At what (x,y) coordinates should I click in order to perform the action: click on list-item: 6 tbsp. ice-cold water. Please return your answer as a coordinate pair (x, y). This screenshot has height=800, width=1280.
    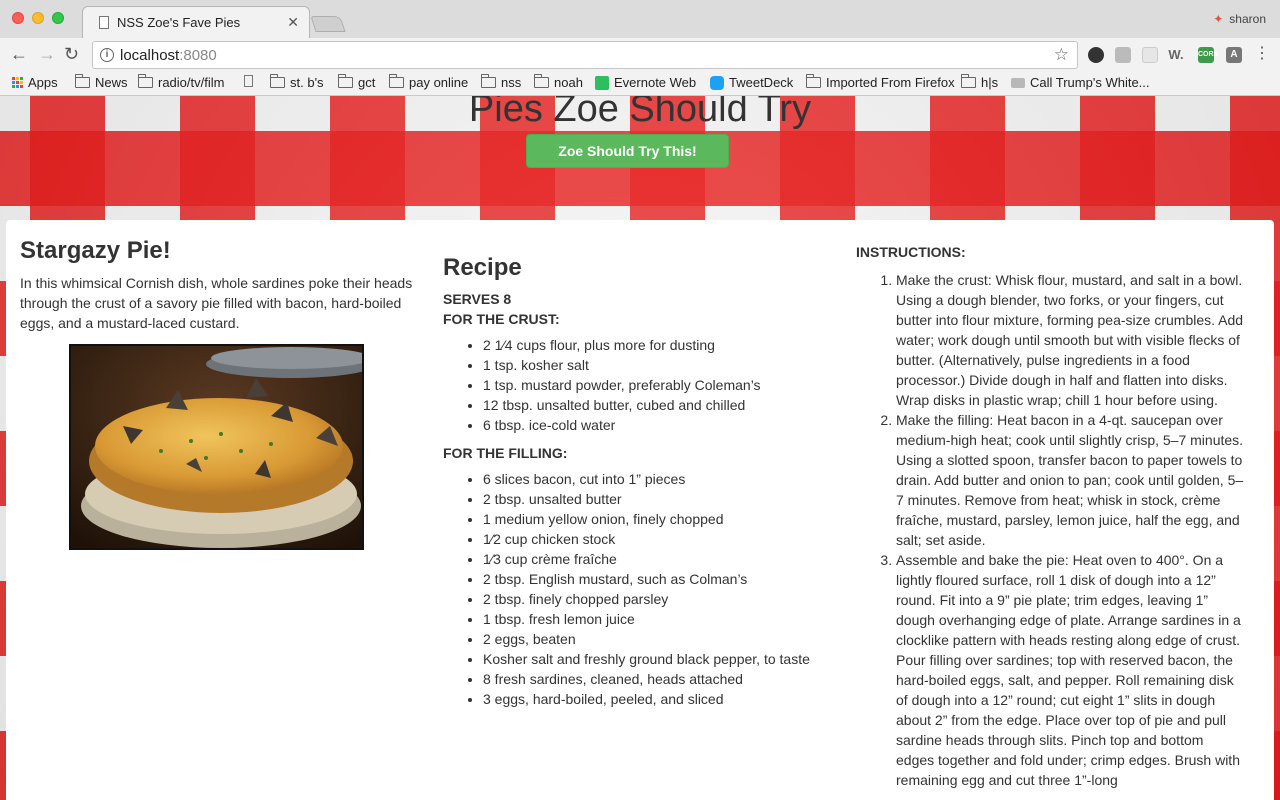
    Looking at the image, I should click on (663, 425).